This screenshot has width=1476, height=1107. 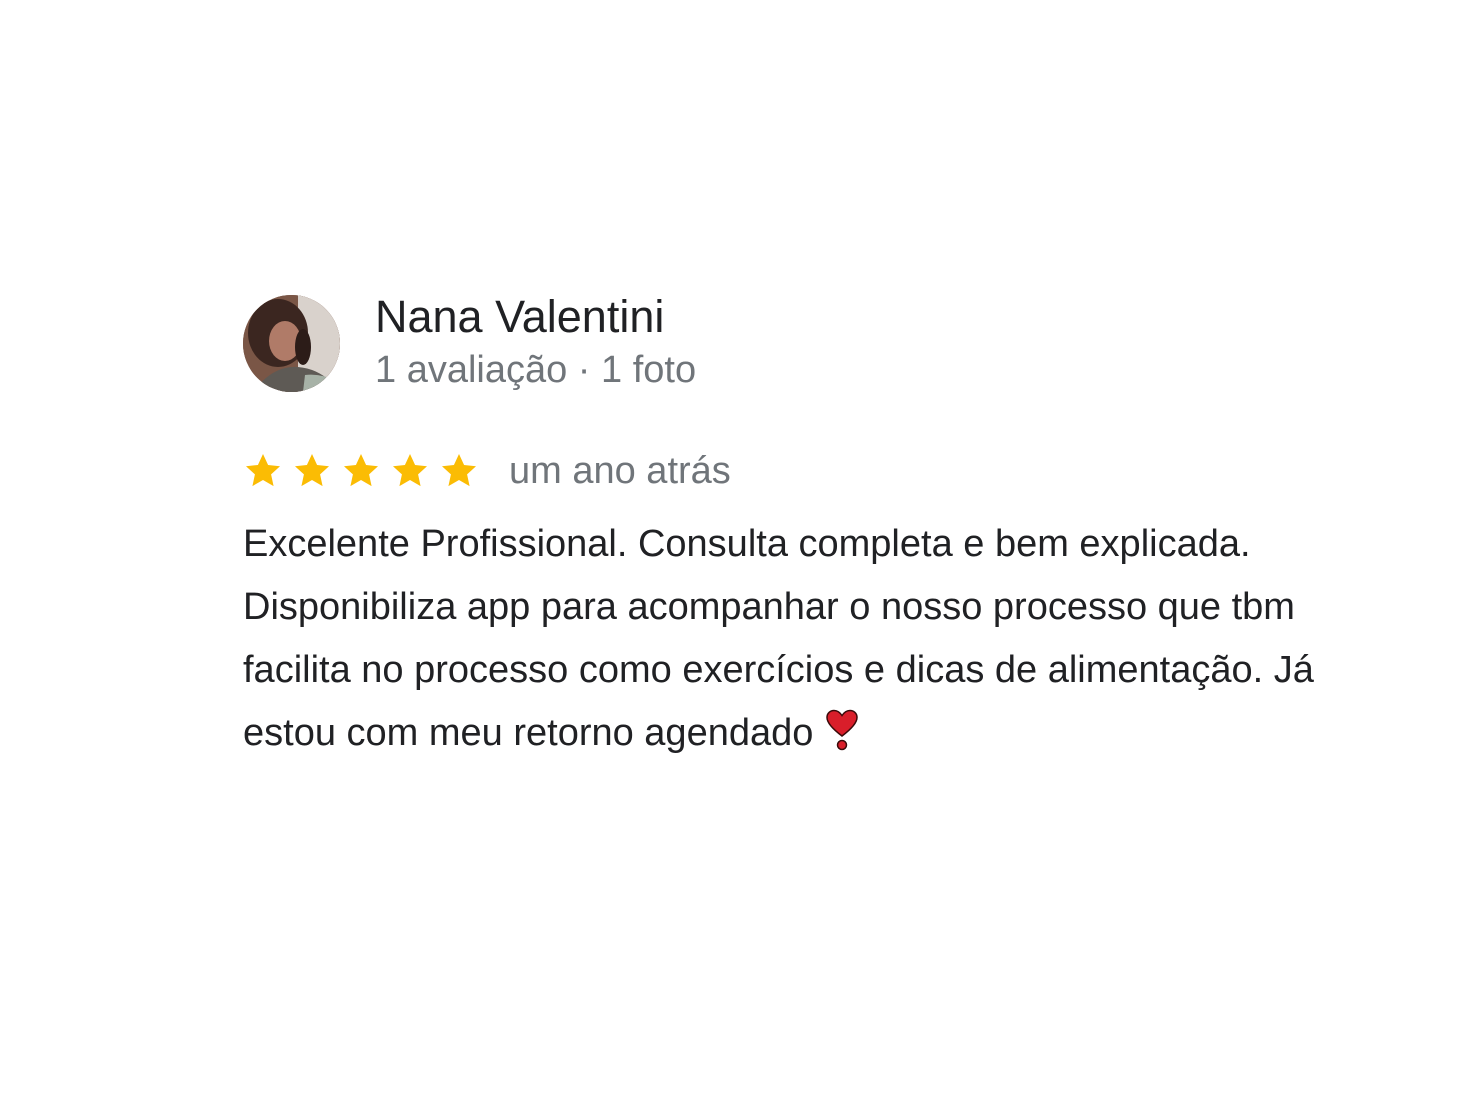 I want to click on author-info: Nana Valentini 1 avaliação · 1 foto, so click(x=535, y=343).